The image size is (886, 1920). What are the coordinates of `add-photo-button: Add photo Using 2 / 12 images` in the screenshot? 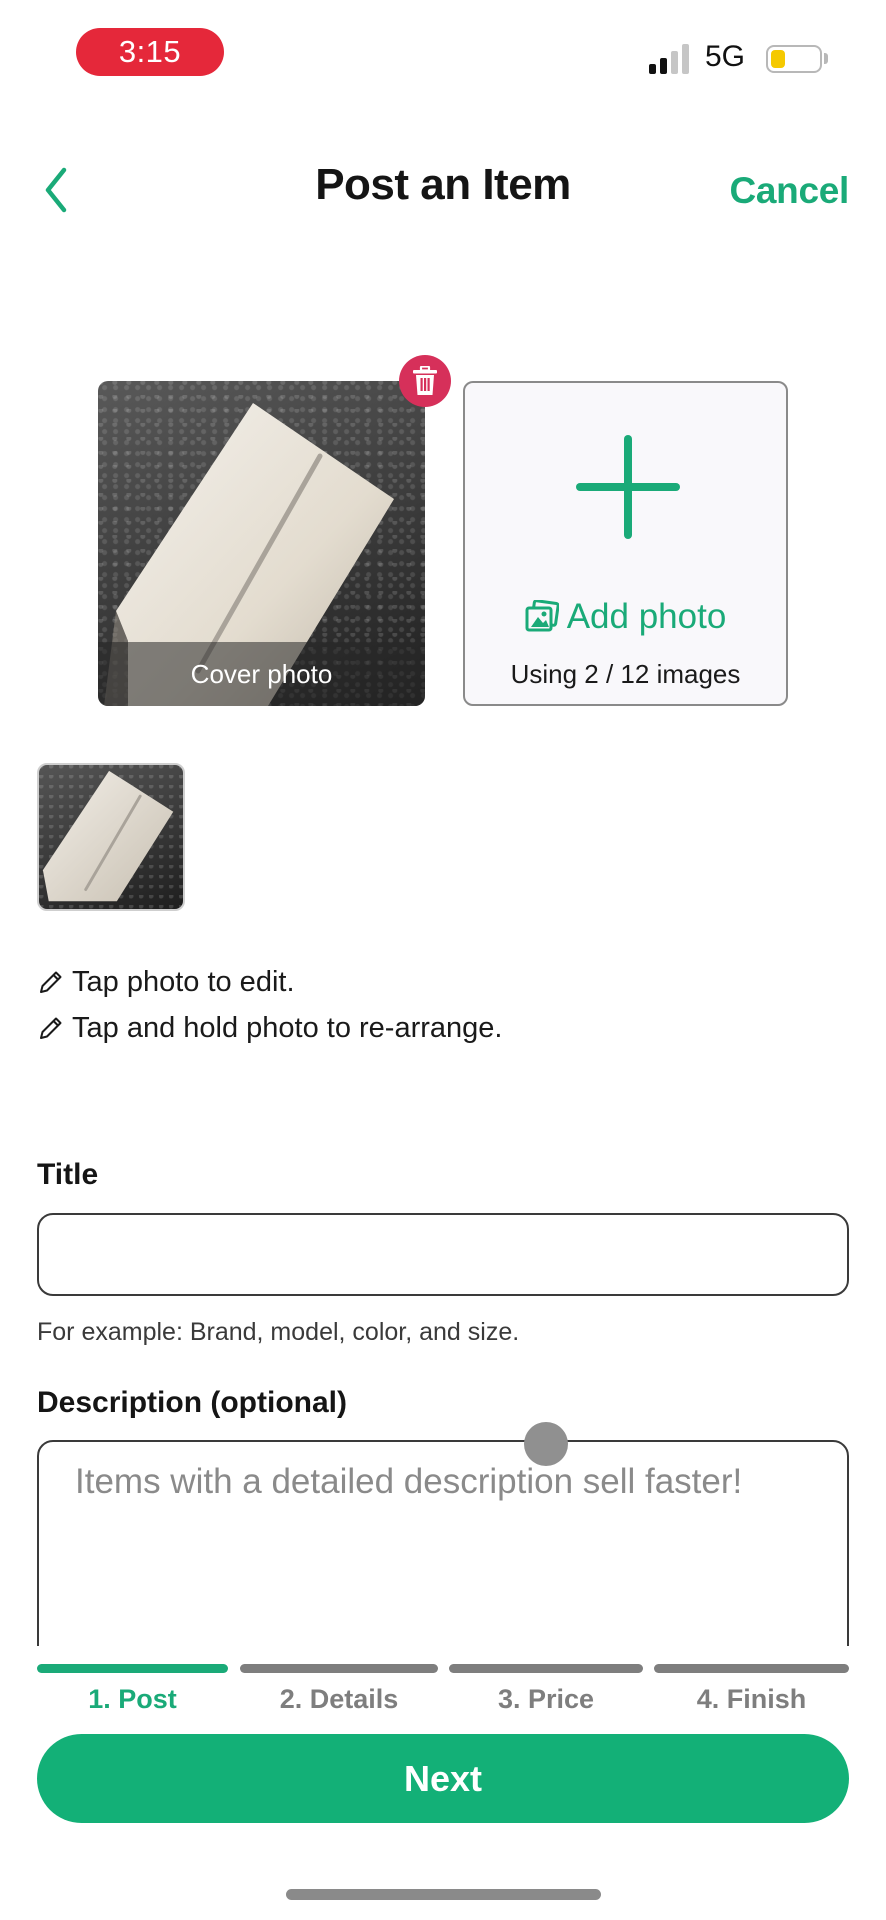 It's located at (625, 543).